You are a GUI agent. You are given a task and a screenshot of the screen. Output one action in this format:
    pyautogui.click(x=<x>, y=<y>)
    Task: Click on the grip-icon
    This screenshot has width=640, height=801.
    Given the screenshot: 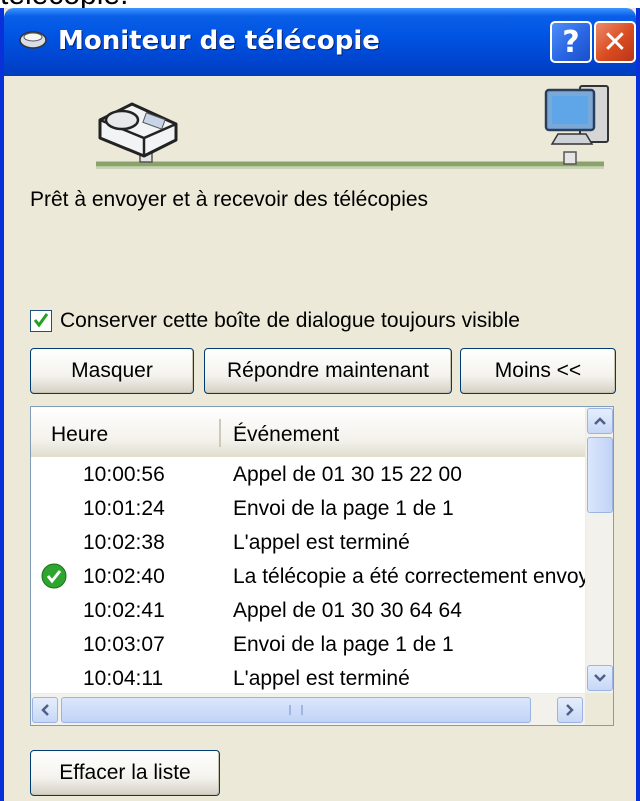 What is the action you would take?
    pyautogui.click(x=296, y=710)
    